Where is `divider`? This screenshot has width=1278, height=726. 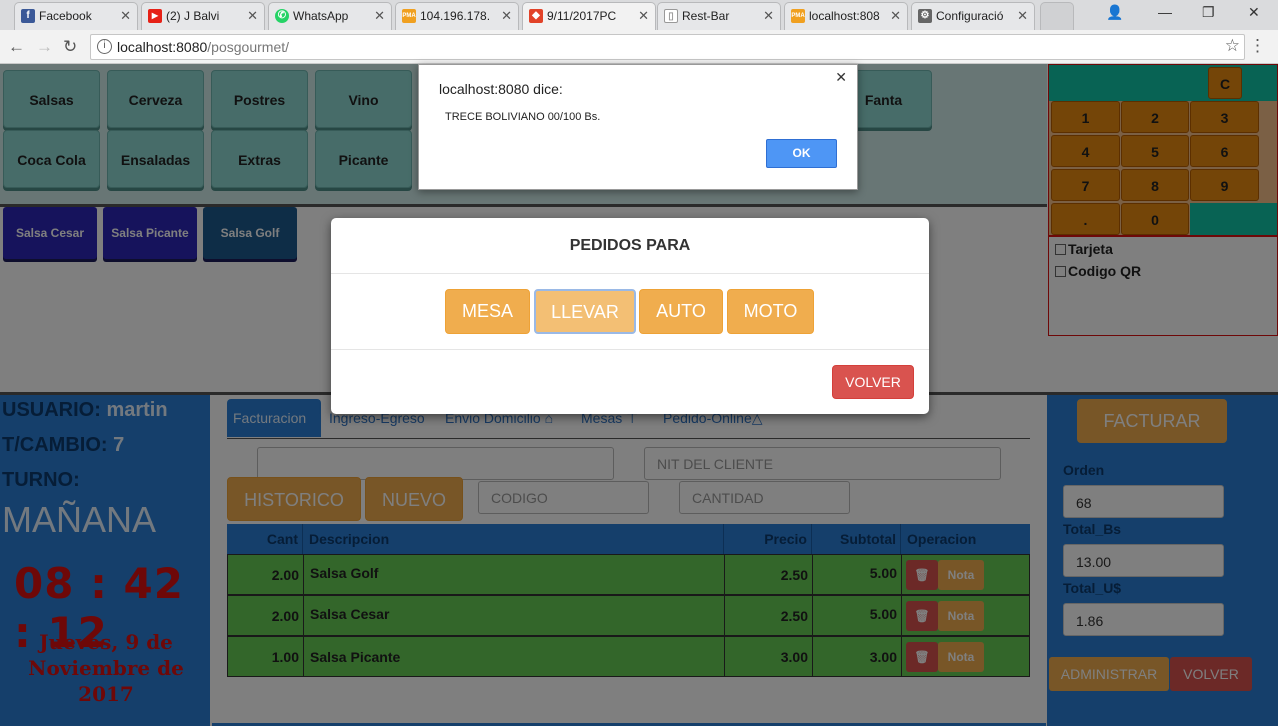
divider is located at coordinates (630, 349).